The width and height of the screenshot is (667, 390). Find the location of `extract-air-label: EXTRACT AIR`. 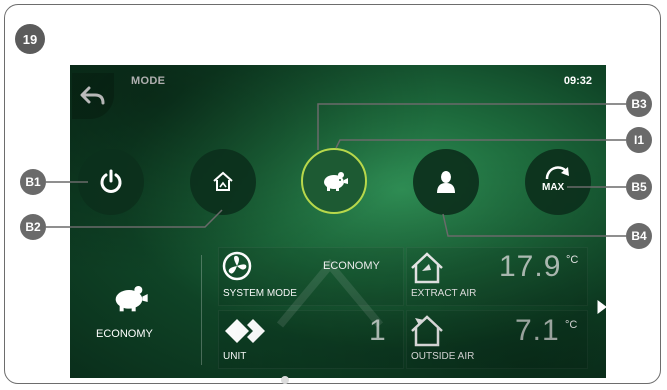

extract-air-label: EXTRACT AIR is located at coordinates (444, 293).